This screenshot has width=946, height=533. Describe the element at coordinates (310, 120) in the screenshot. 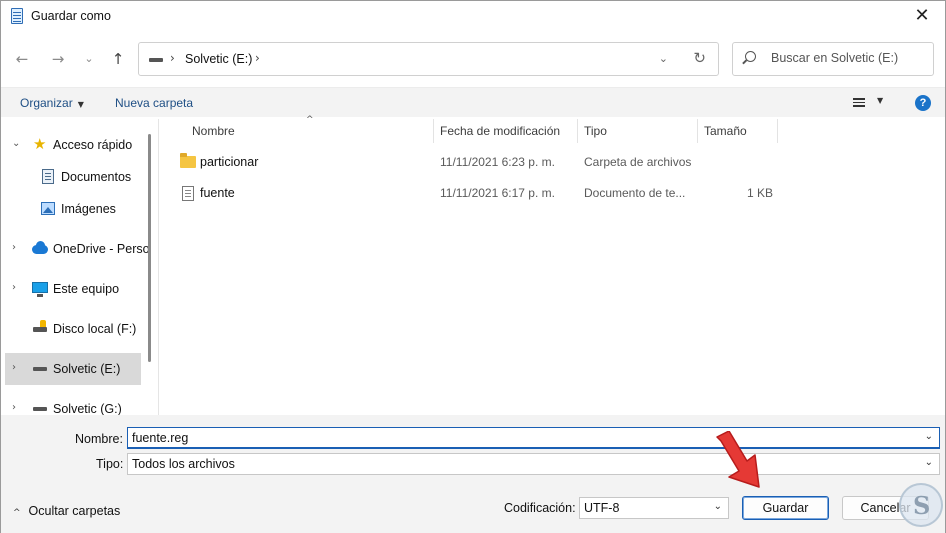

I see `sort-ascending-icon: ^` at that location.